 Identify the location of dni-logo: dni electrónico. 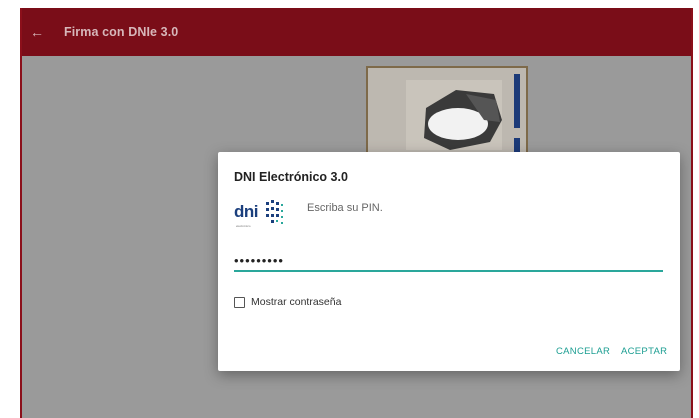
(259, 215).